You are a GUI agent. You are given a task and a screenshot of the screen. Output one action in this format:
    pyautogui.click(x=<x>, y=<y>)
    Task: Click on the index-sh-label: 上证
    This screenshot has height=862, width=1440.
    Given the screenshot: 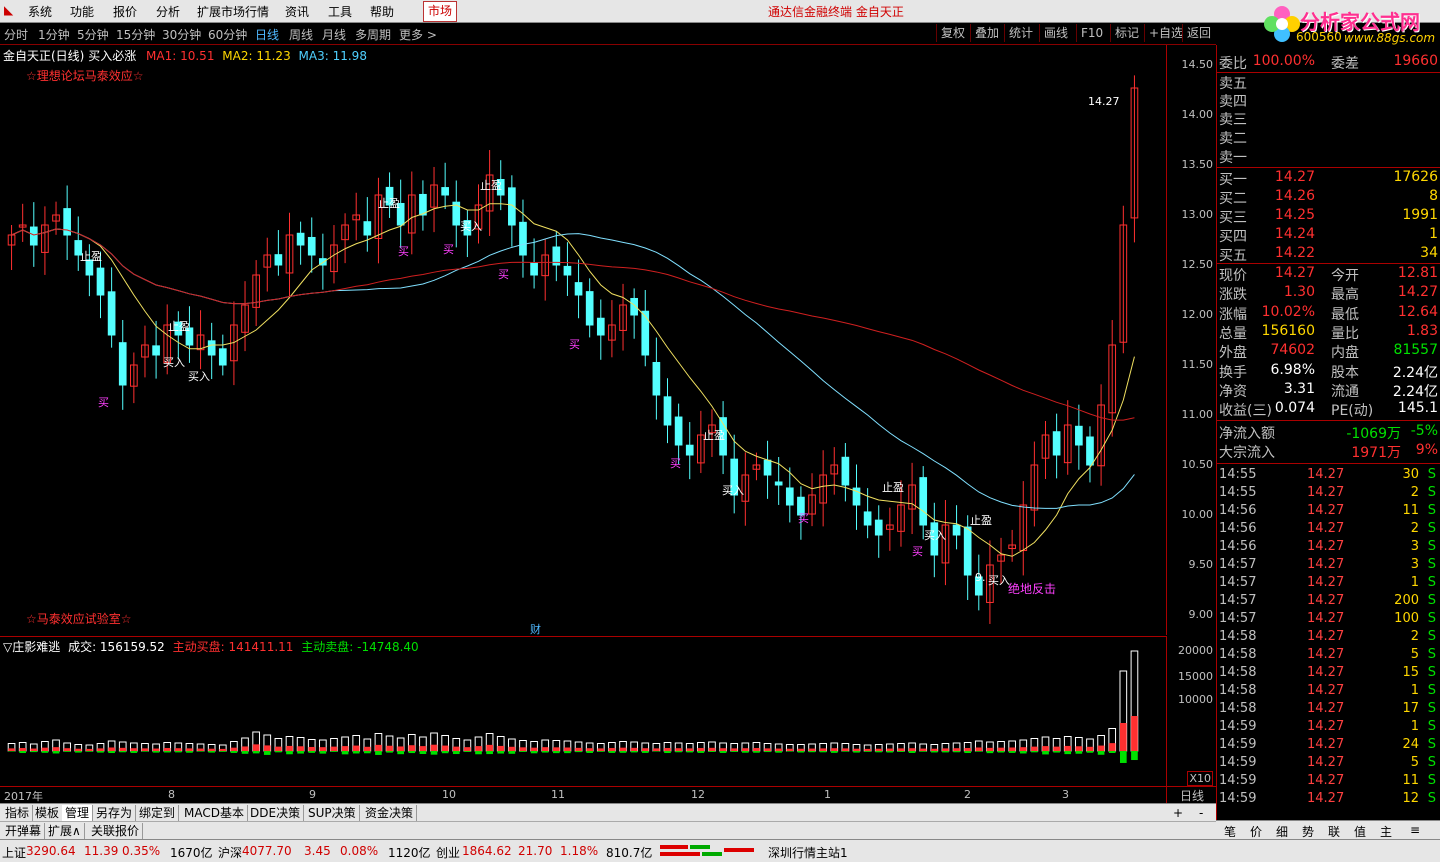 What is the action you would take?
    pyautogui.click(x=14, y=852)
    